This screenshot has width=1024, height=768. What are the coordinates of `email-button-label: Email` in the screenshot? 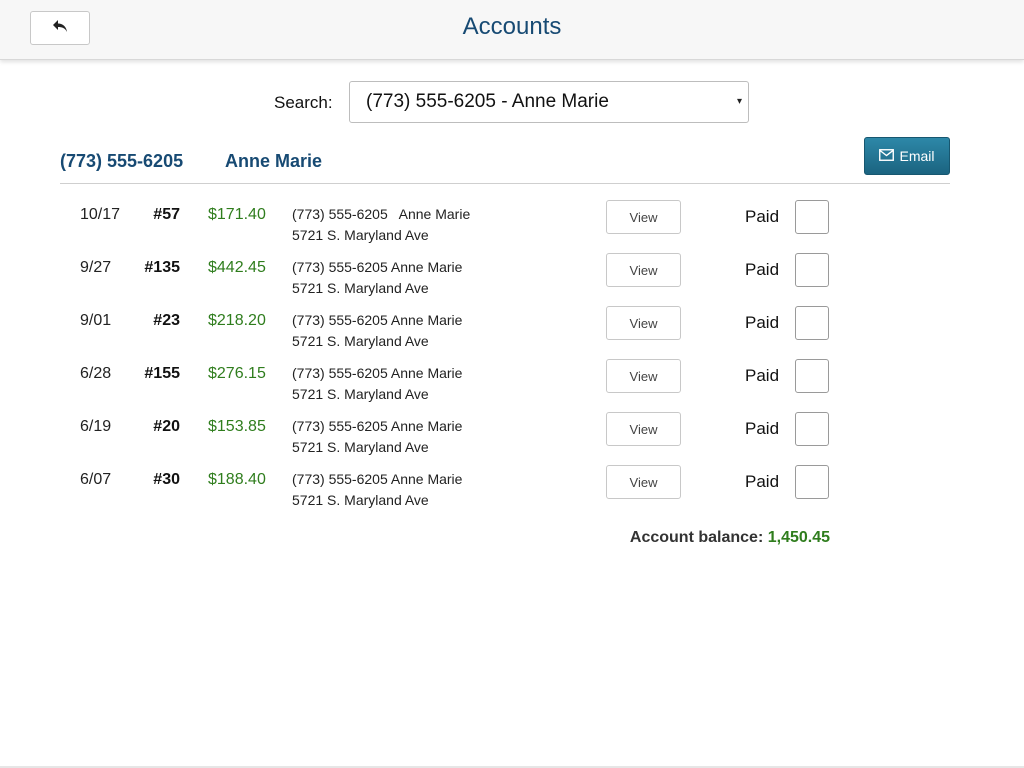 It's located at (917, 156).